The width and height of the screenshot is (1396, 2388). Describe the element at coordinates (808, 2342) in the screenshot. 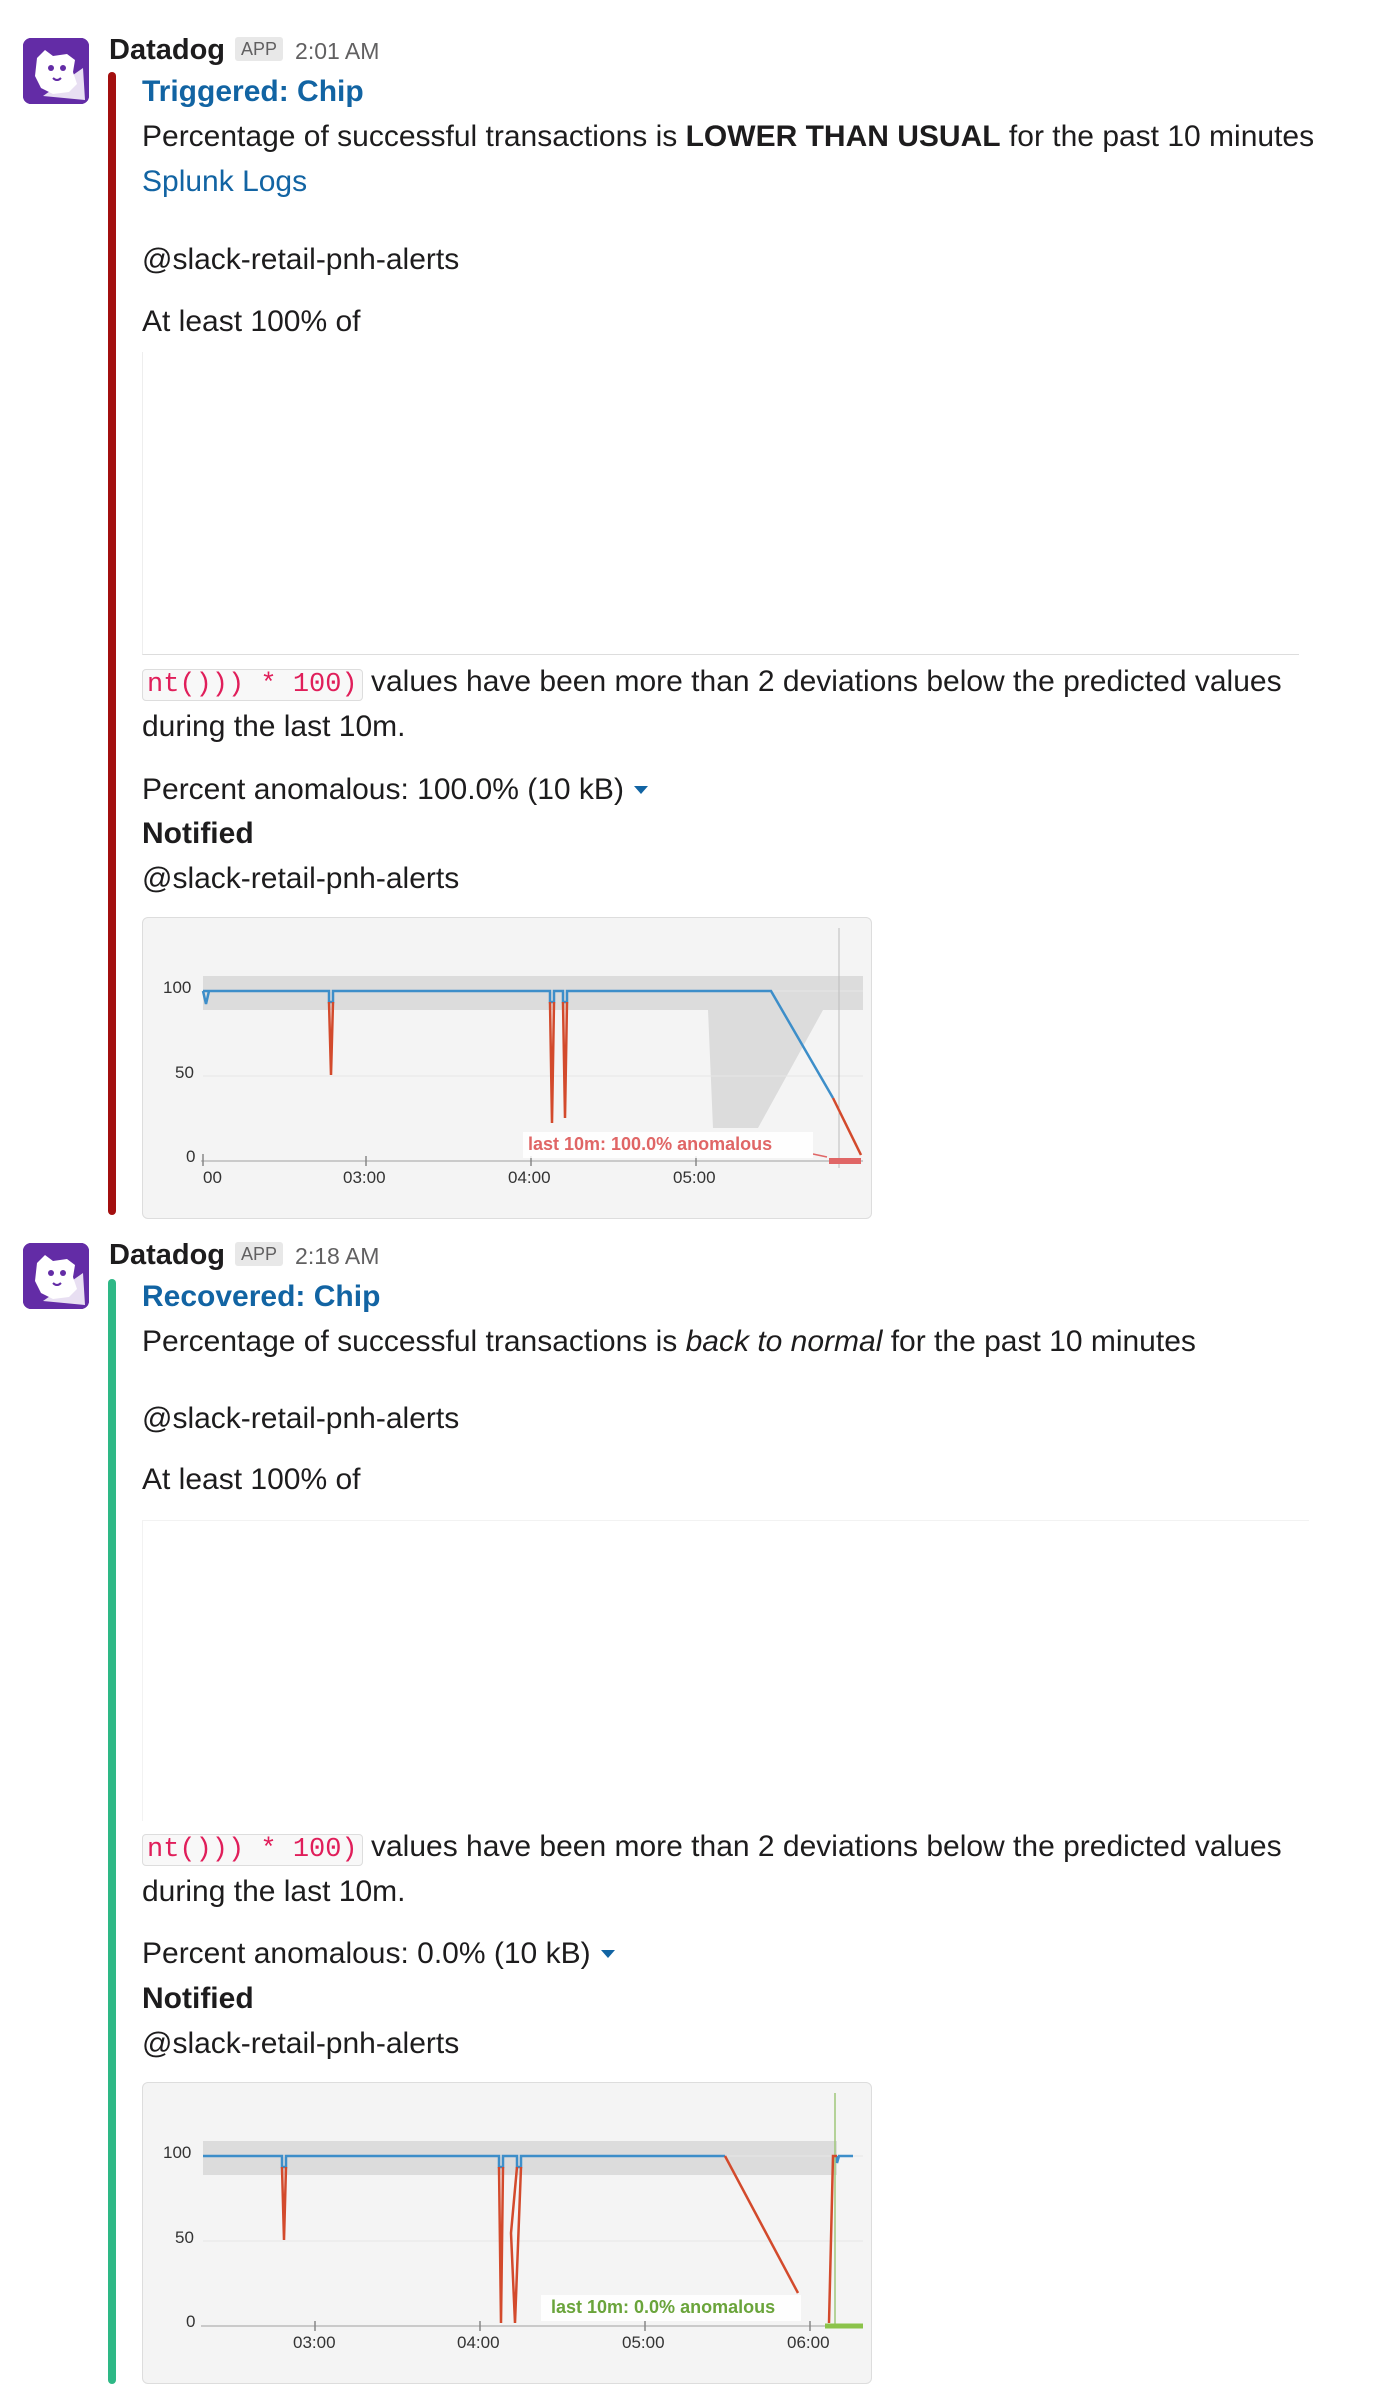

I see `x-tick-4: 06:00` at that location.